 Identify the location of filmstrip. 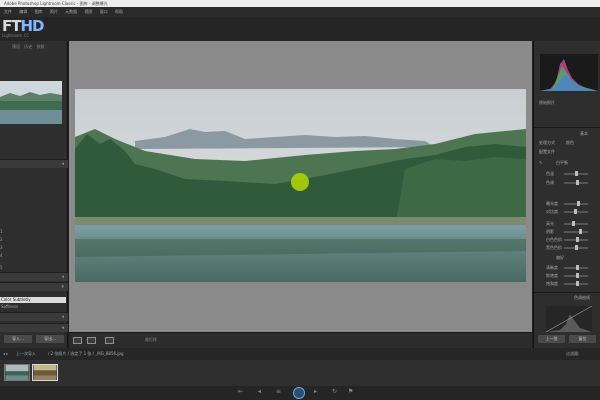
(300, 373).